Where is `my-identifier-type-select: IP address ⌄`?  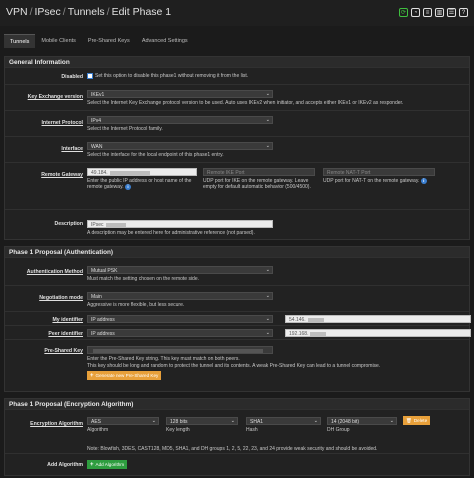
my-identifier-type-select: IP address ⌄ is located at coordinates (180, 319).